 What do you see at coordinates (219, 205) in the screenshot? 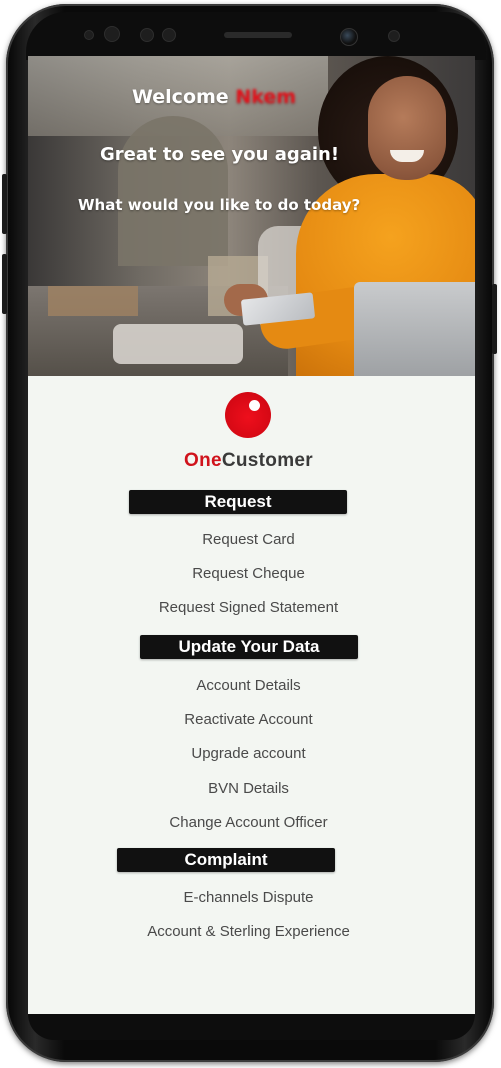
I see `prompt-question: What would you like to do today?` at bounding box center [219, 205].